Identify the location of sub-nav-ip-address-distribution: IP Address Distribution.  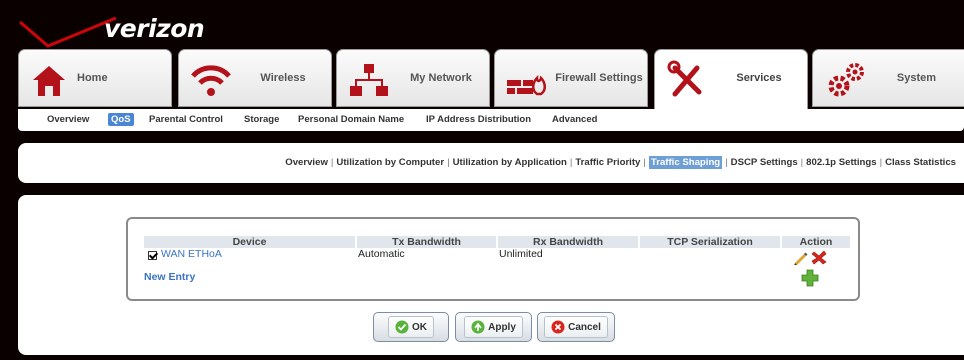
(478, 119).